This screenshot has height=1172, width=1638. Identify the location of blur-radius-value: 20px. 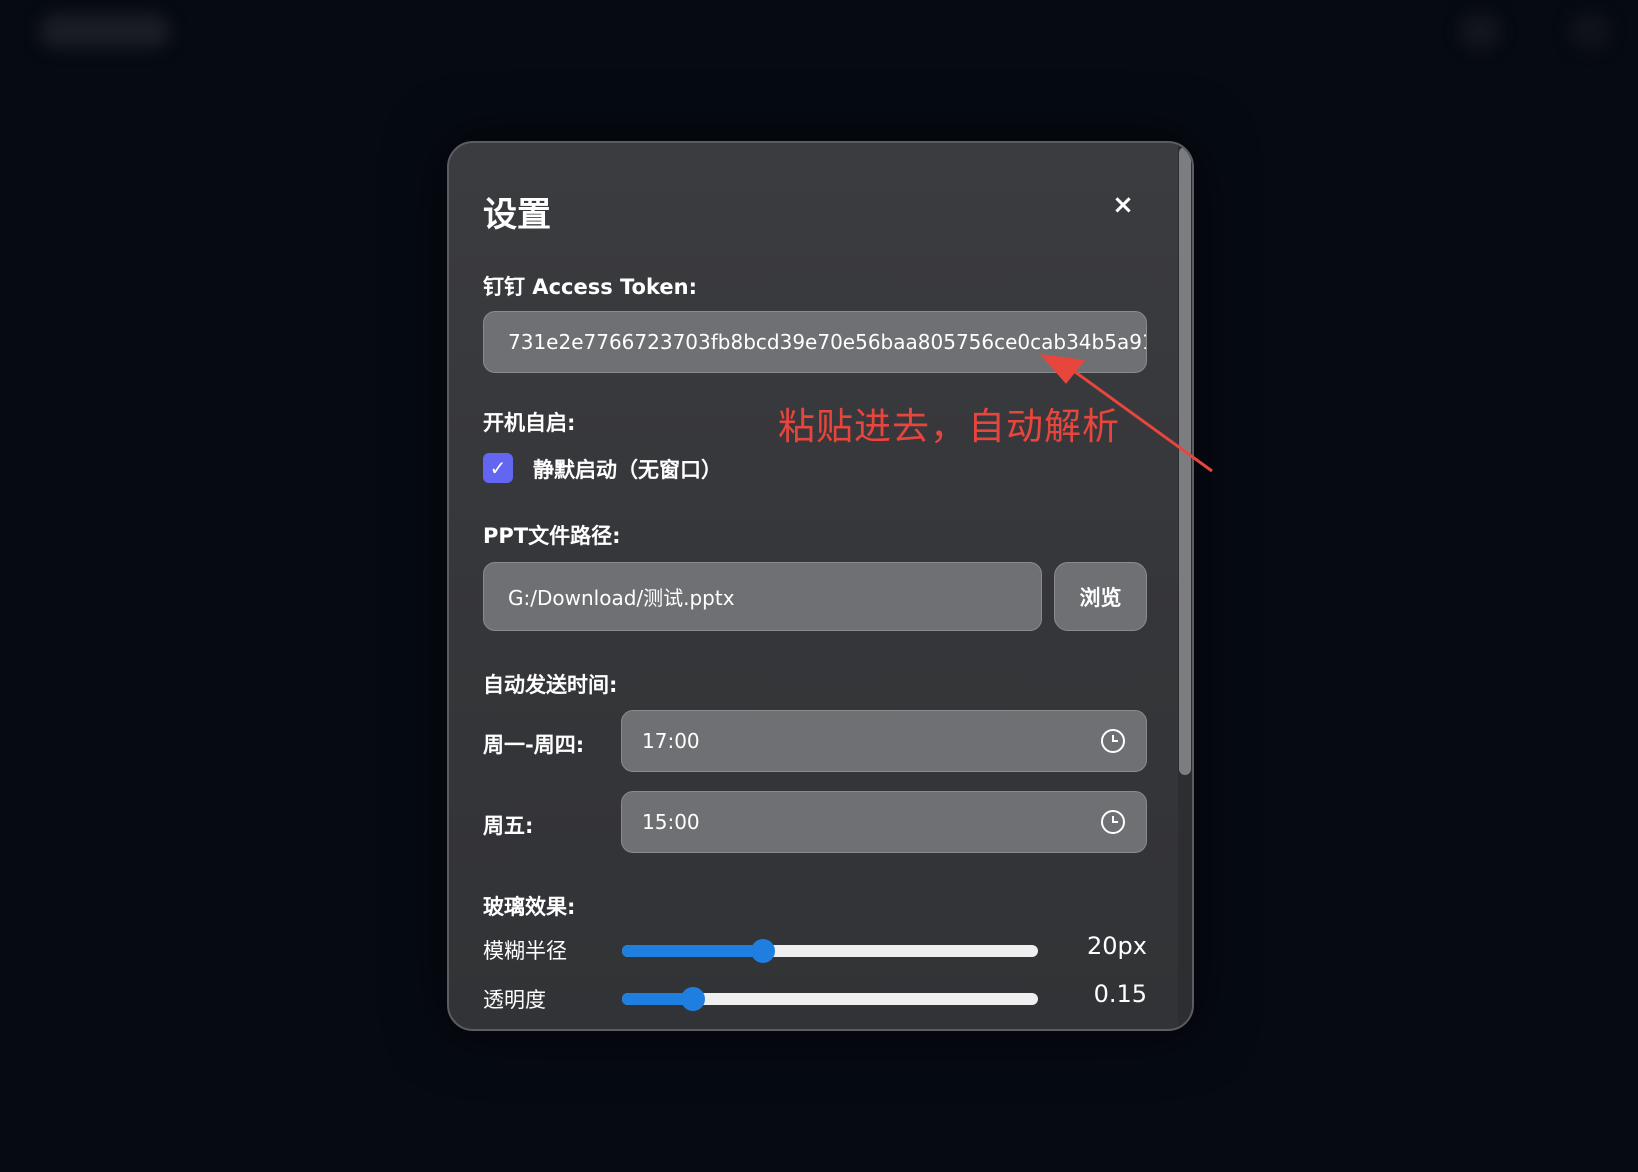
(1117, 946).